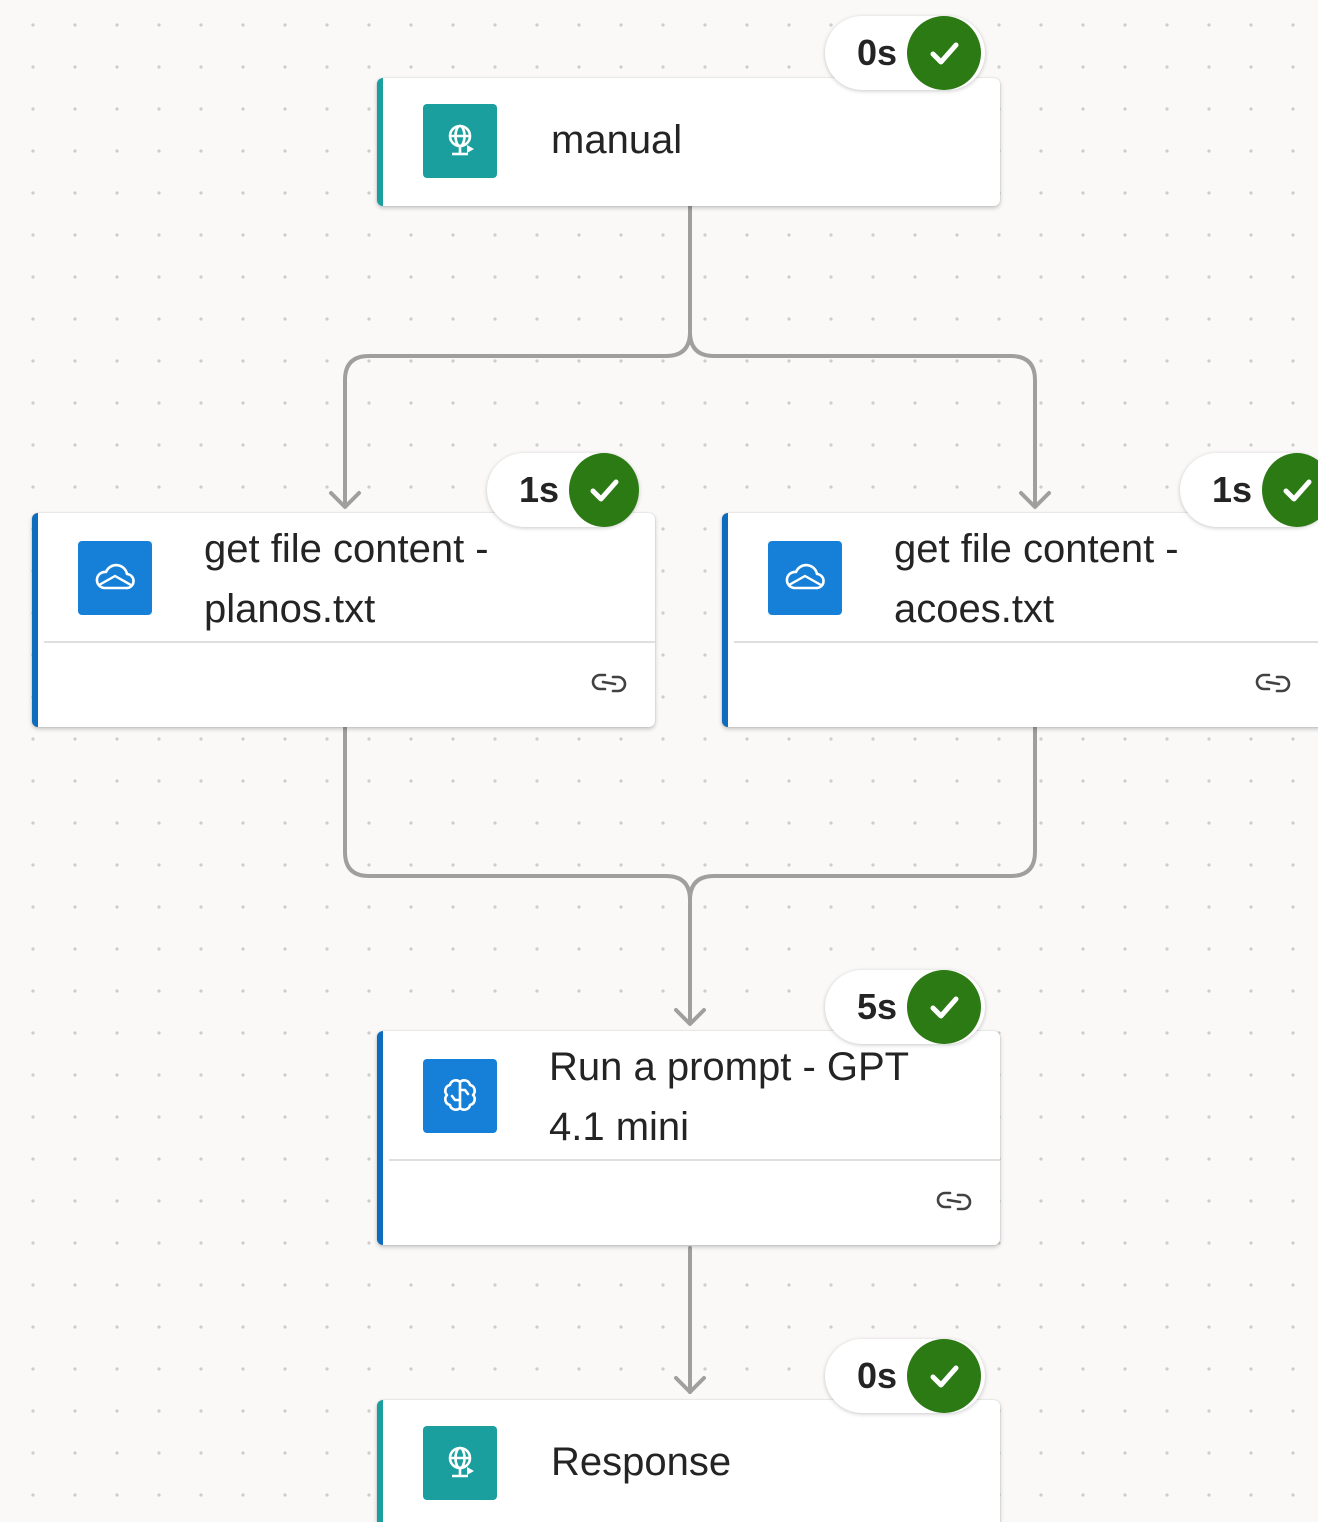 The image size is (1318, 1522). I want to click on action-card-manual: manual, so click(688, 142).